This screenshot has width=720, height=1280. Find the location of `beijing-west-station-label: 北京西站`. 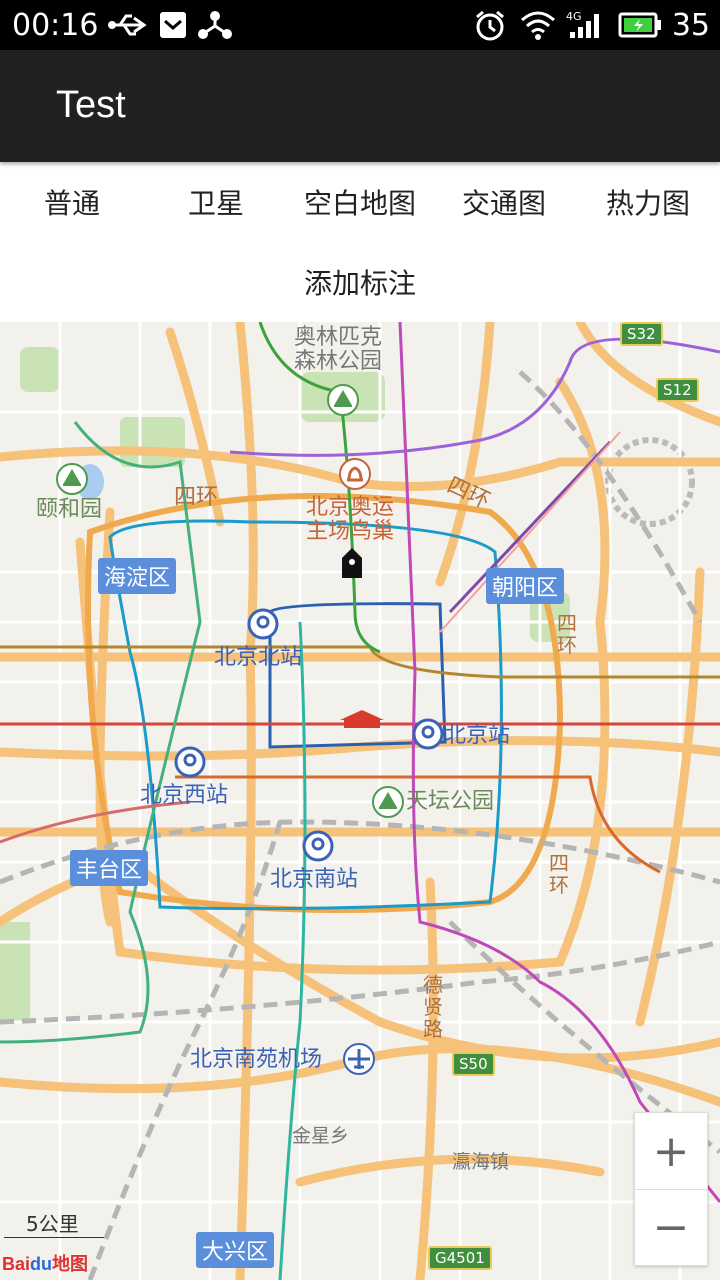

beijing-west-station-label: 北京西站 is located at coordinates (184, 795).